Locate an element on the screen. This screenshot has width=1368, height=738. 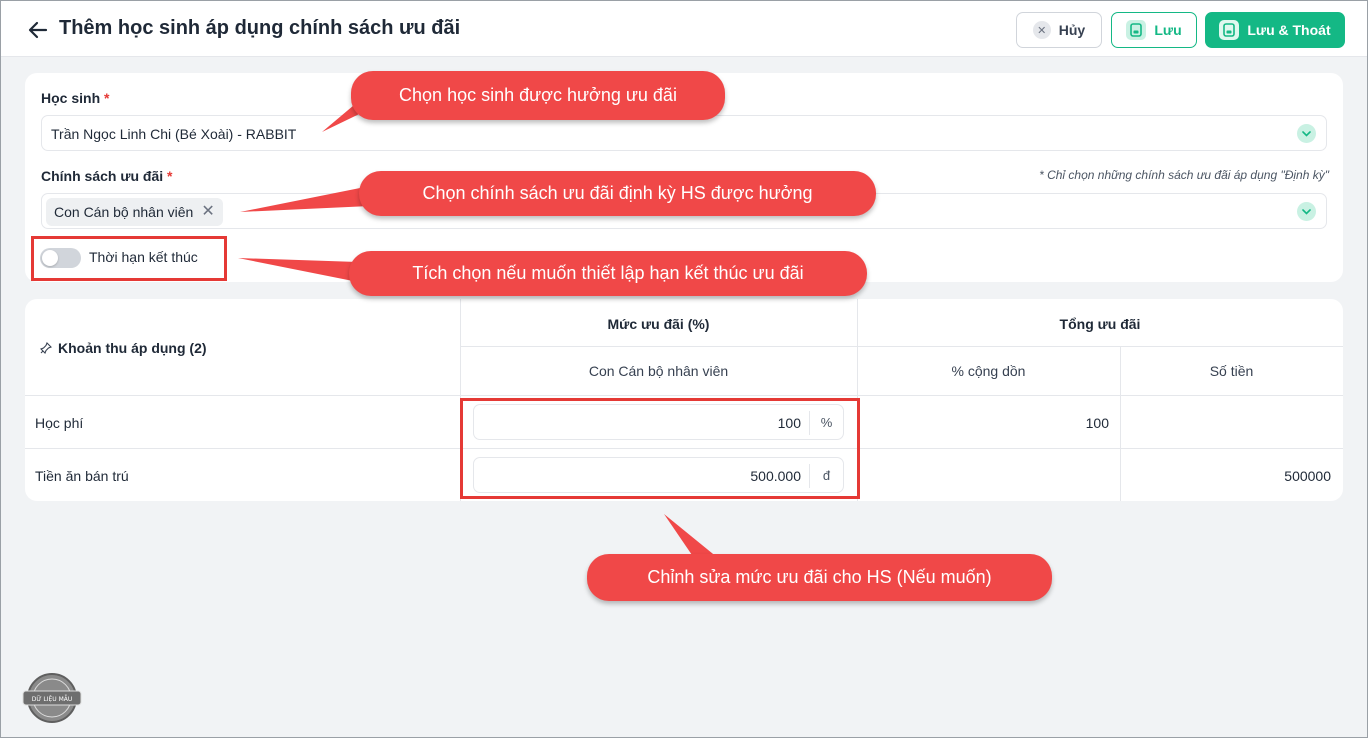
discount-column-header: Mức ưu đãi (%) is located at coordinates (658, 324).